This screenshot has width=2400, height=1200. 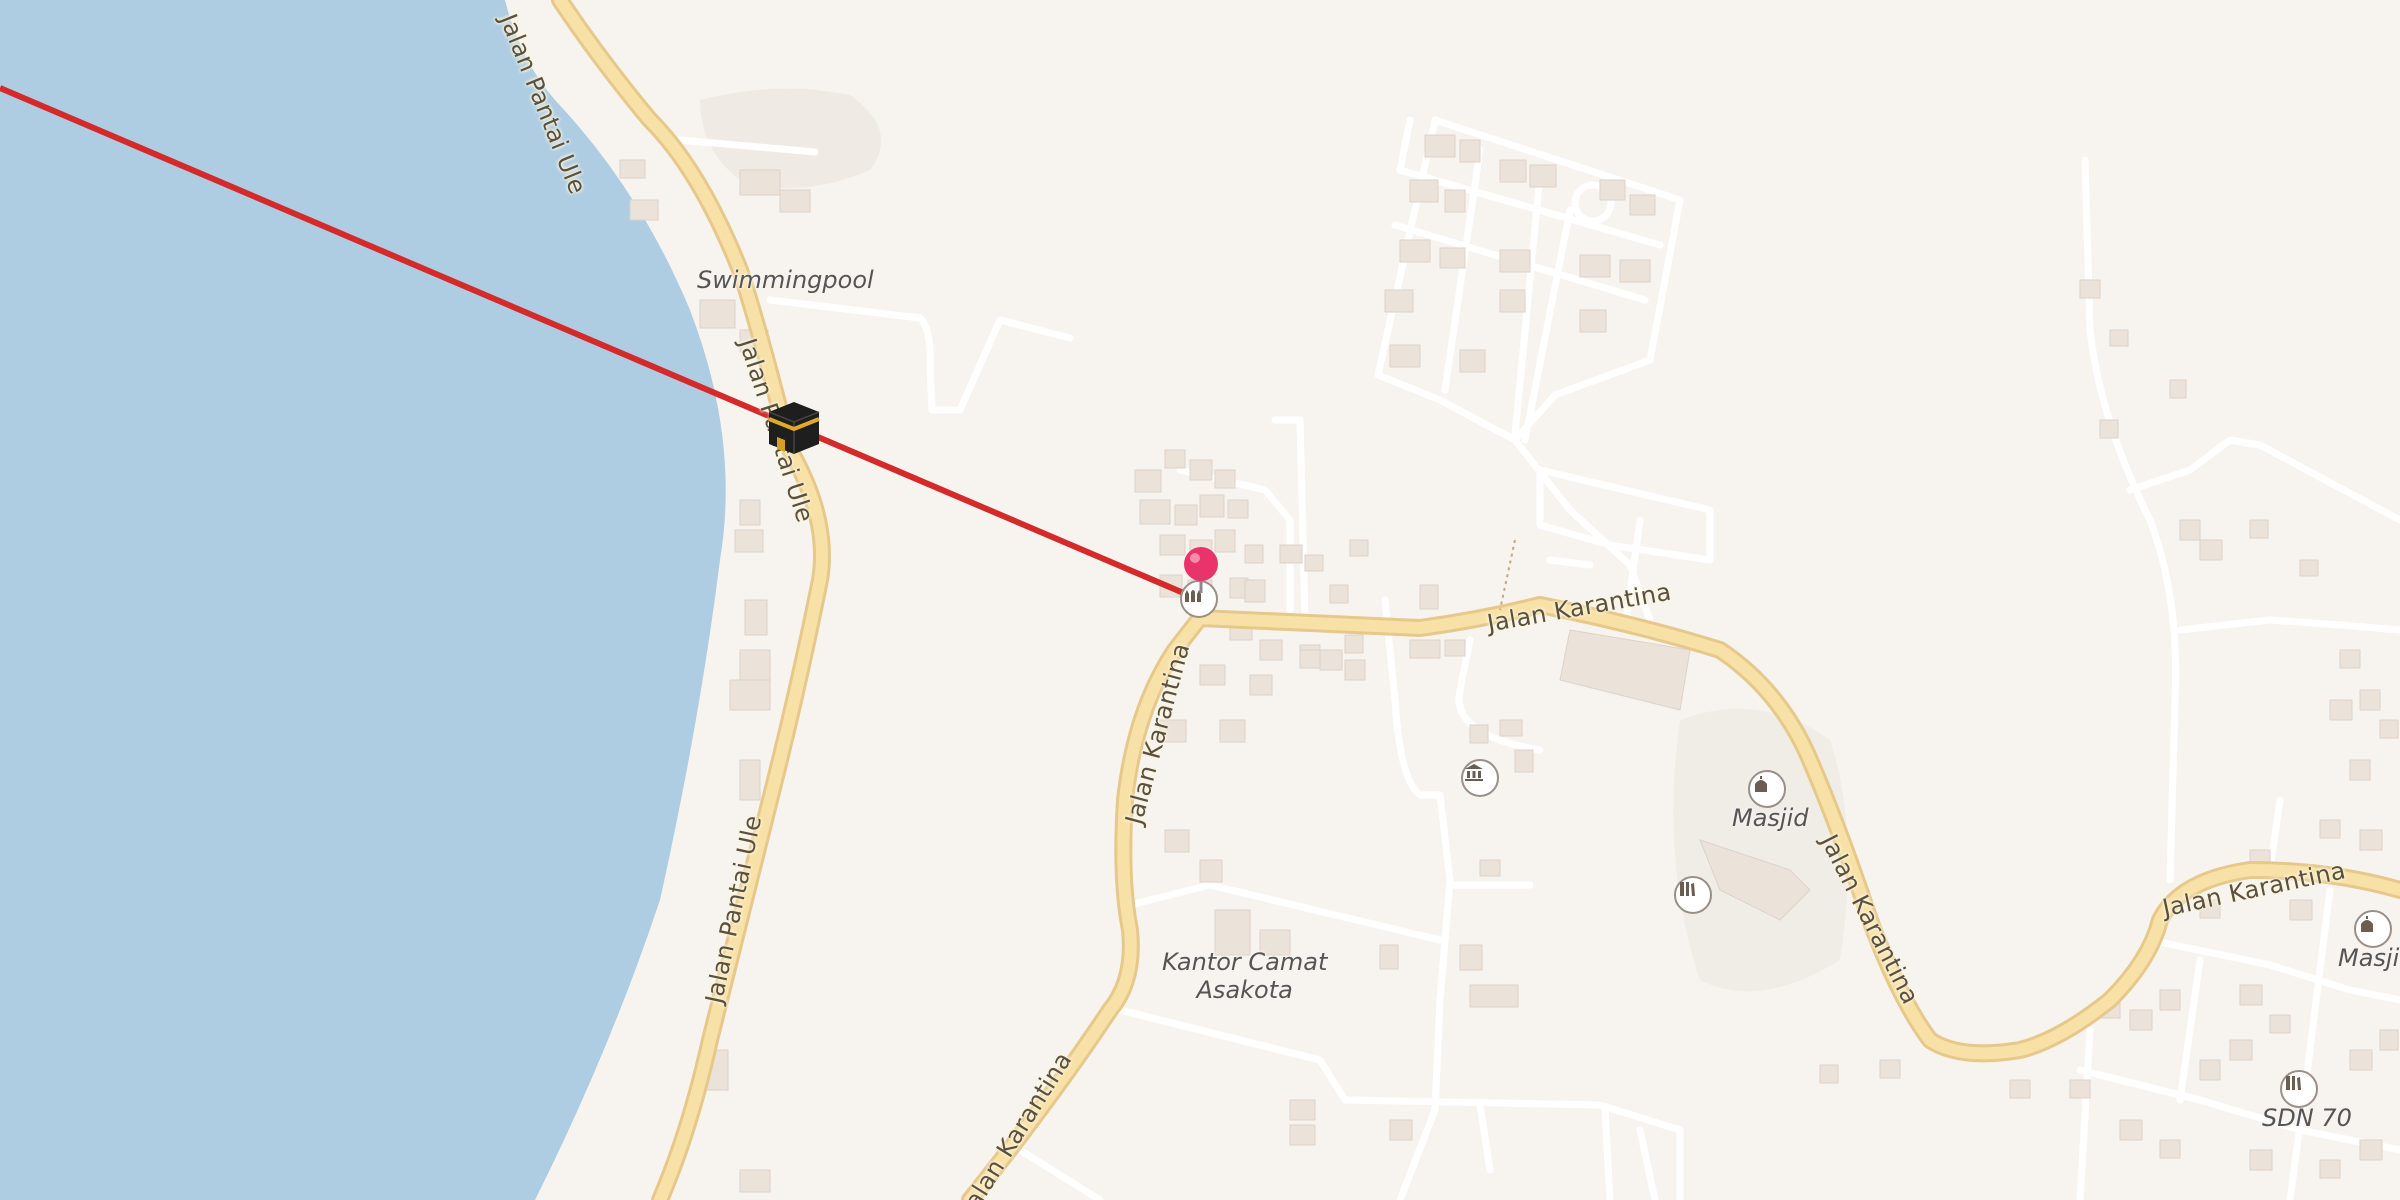 I want to click on place-label-swimmingpool: Swimmingpool, so click(x=785, y=280).